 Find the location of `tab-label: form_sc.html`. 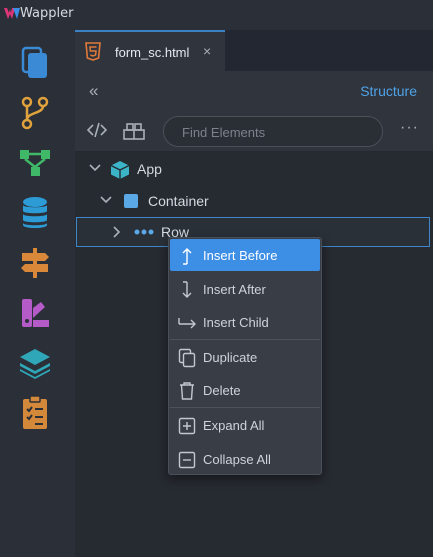

tab-label: form_sc.html is located at coordinates (152, 52).